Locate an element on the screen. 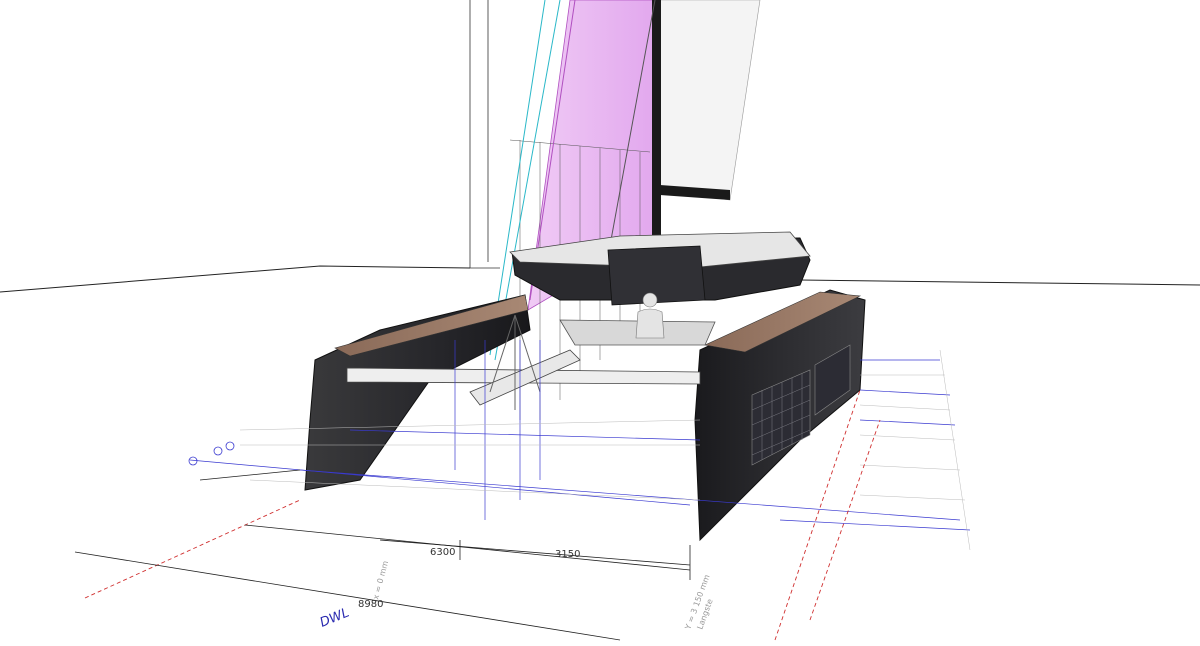 The height and width of the screenshot is (646, 1200). mainsail is located at coordinates (710, 100).